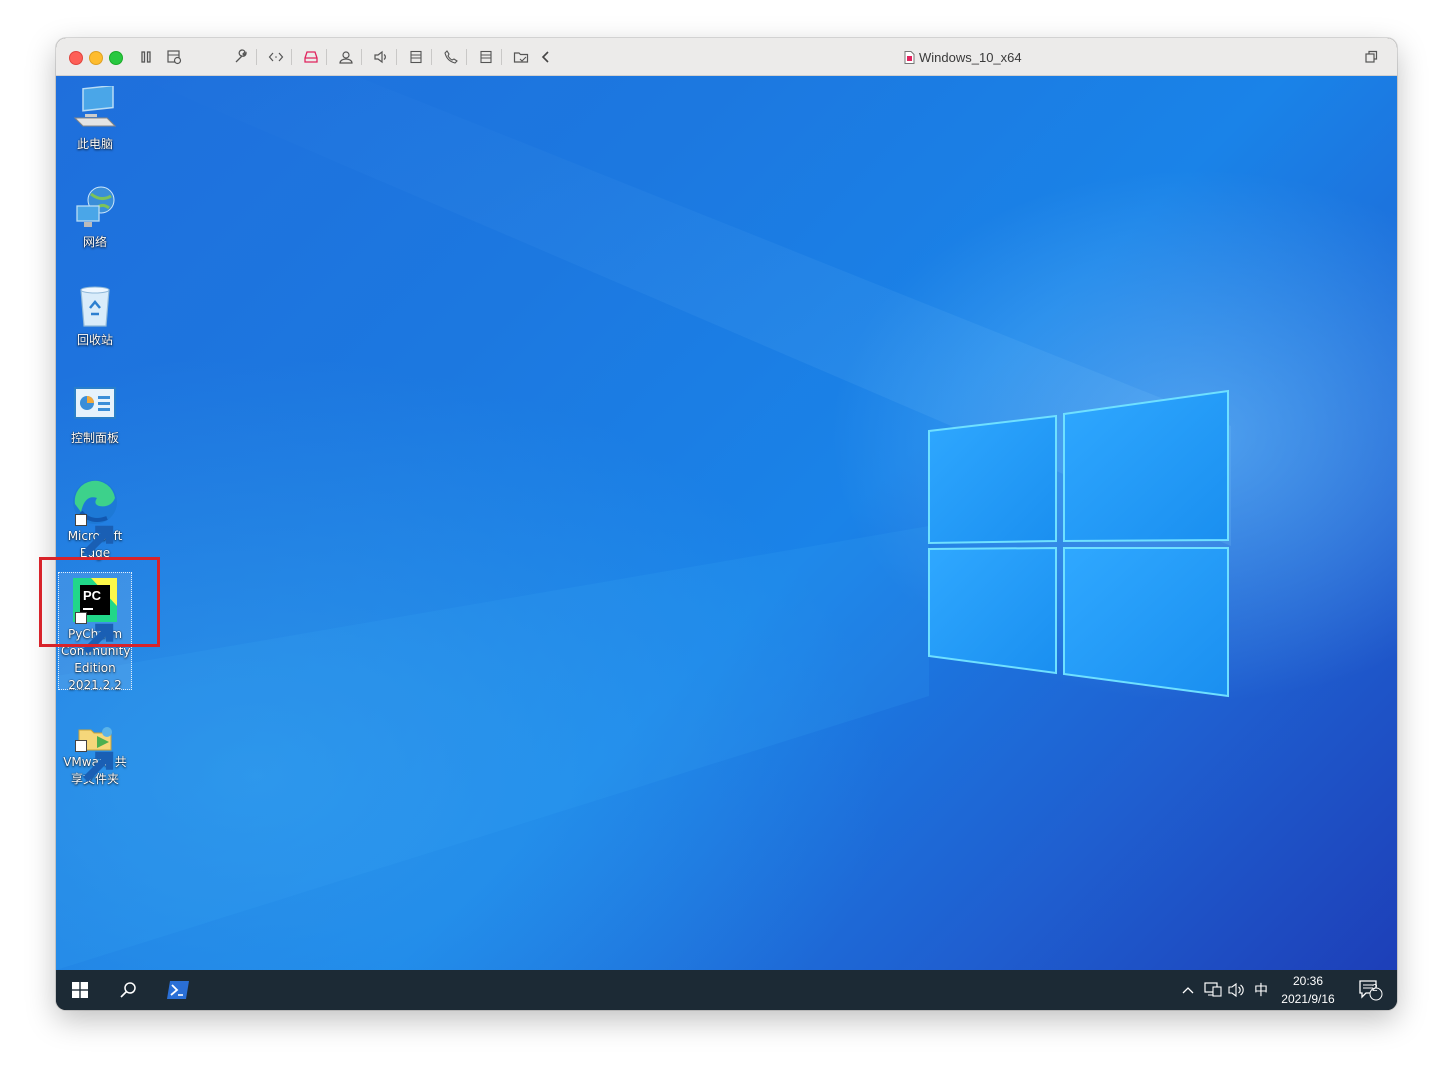 Image resolution: width=1453 pixels, height=1085 pixels. Describe the element at coordinates (970, 57) in the screenshot. I see `window-title-text: Windows_10_x64` at that location.